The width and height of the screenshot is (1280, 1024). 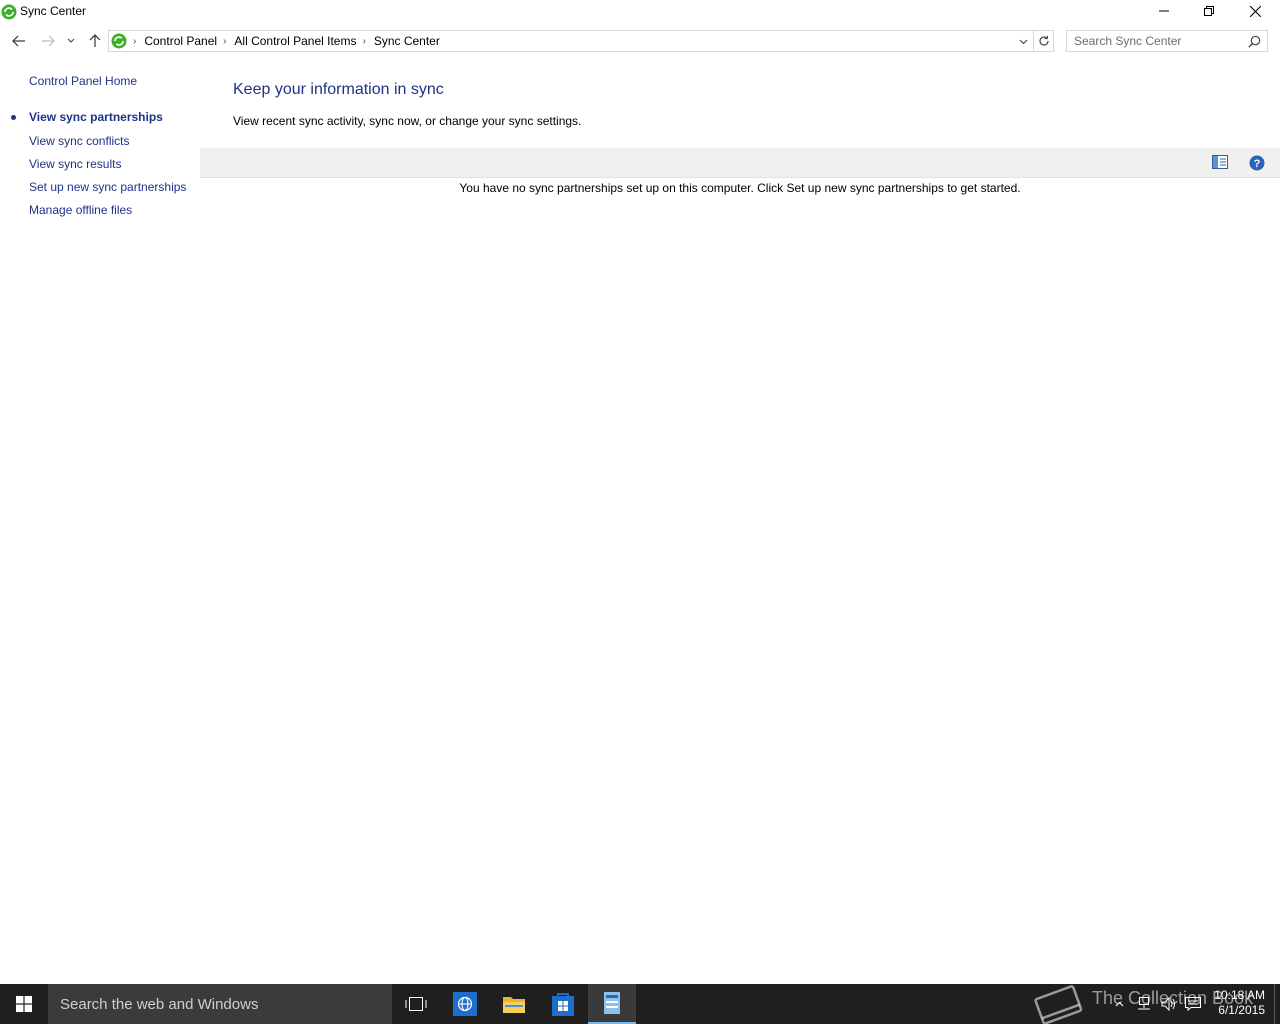 I want to click on address-dropdown-button, so click(x=1023, y=42).